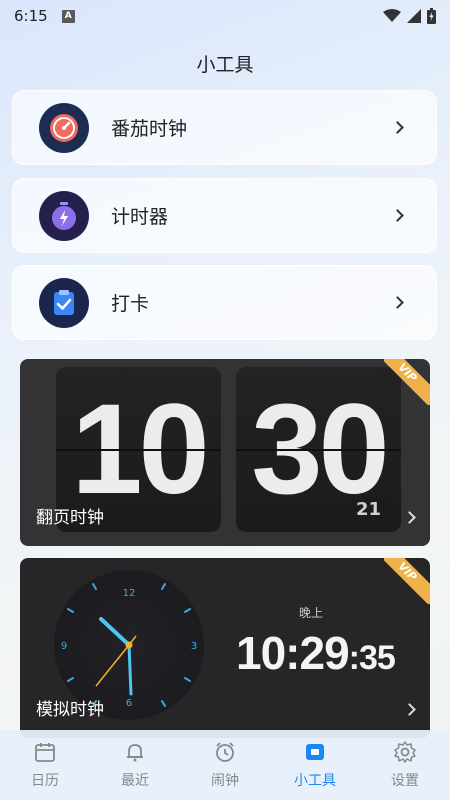 Image resolution: width=450 pixels, height=800 pixels. Describe the element at coordinates (405, 765) in the screenshot. I see `nav-item-settings: 设置` at that location.